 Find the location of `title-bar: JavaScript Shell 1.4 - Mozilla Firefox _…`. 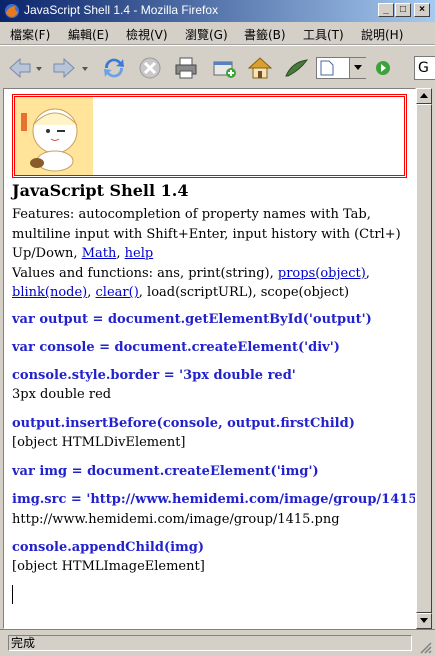

title-bar: JavaScript Shell 1.4 - Mozilla Firefox _… is located at coordinates (217, 11).